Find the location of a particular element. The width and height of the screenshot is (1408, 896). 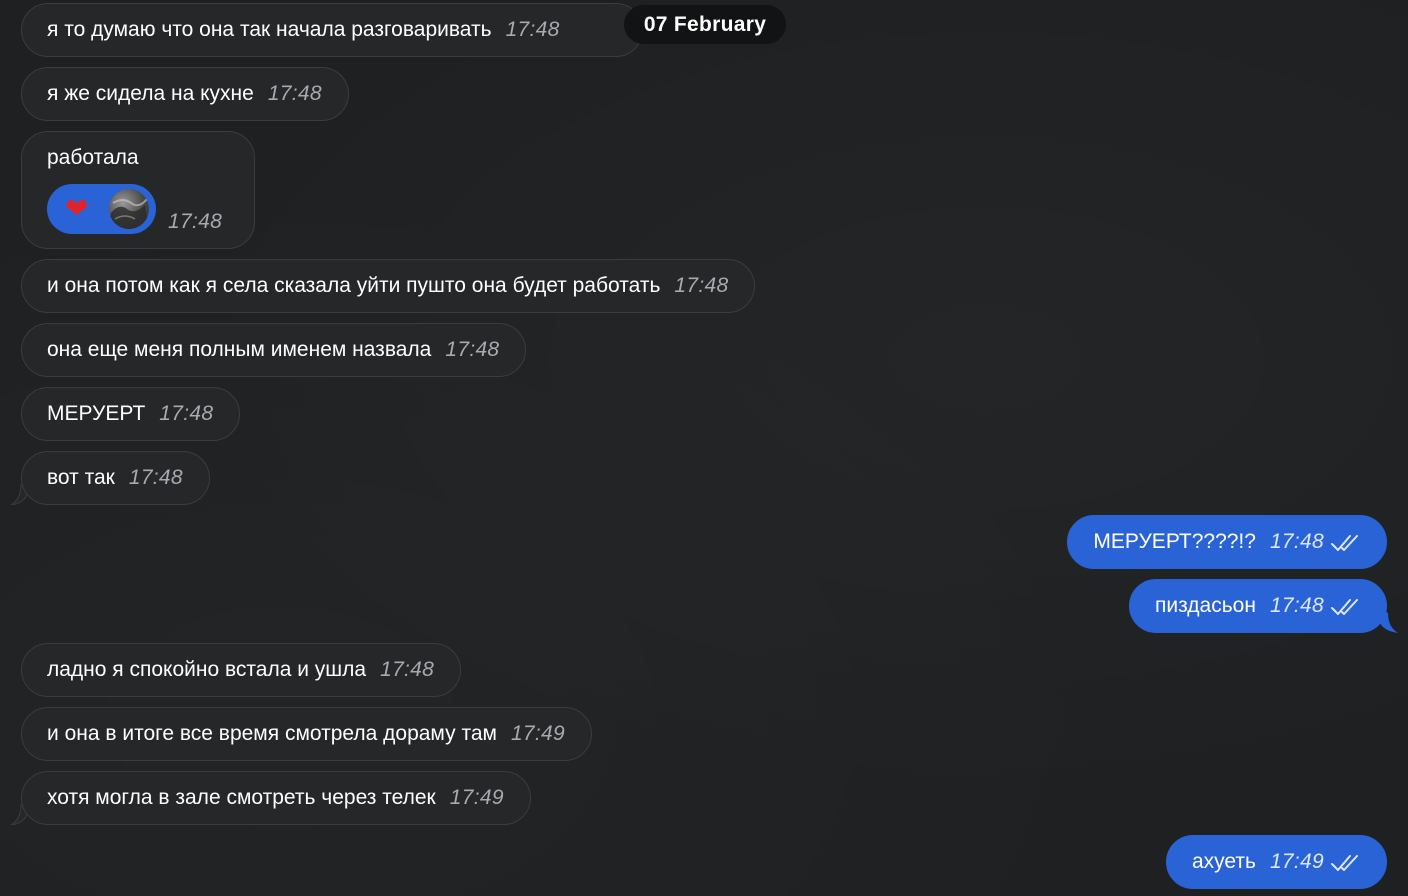

heart-icon: ❤ is located at coordinates (77, 208).